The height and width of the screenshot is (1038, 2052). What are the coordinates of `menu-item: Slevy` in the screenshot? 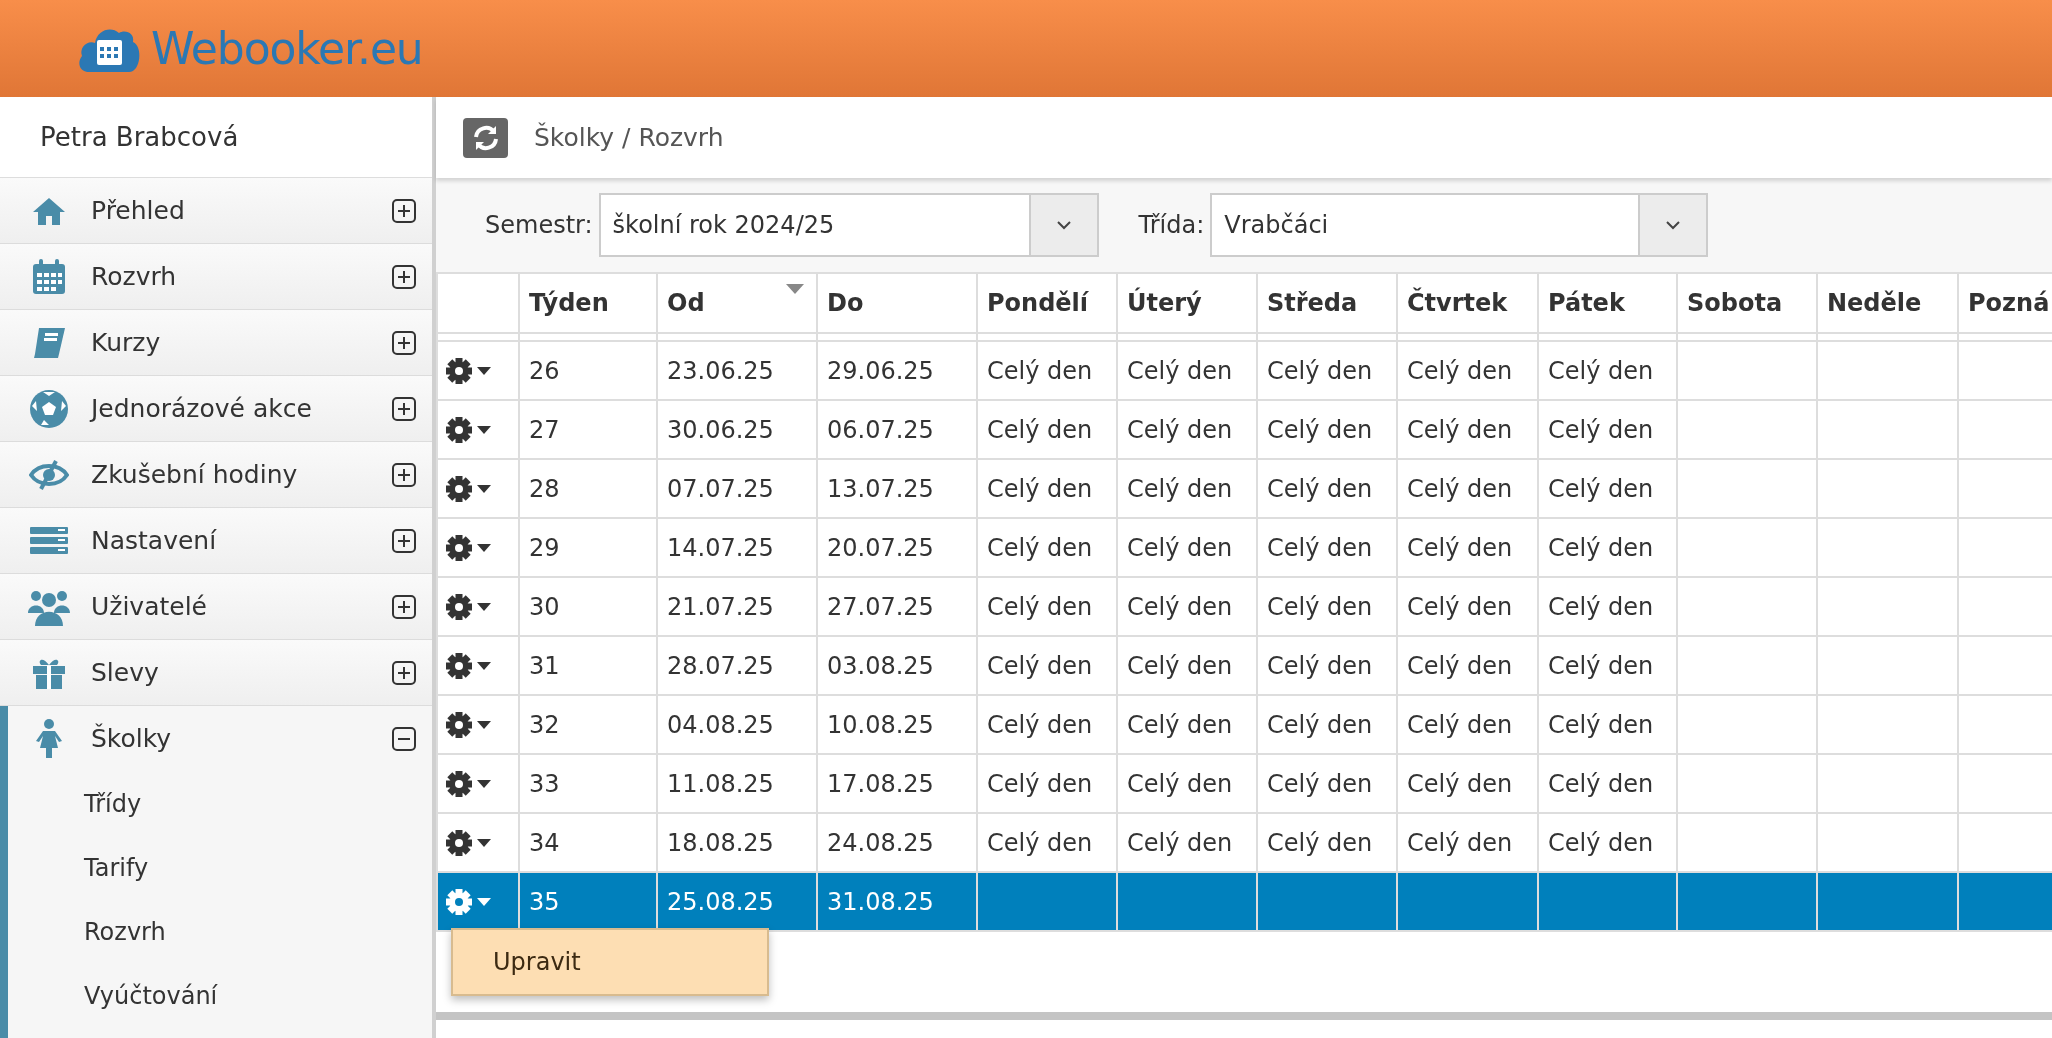 It's located at (216, 673).